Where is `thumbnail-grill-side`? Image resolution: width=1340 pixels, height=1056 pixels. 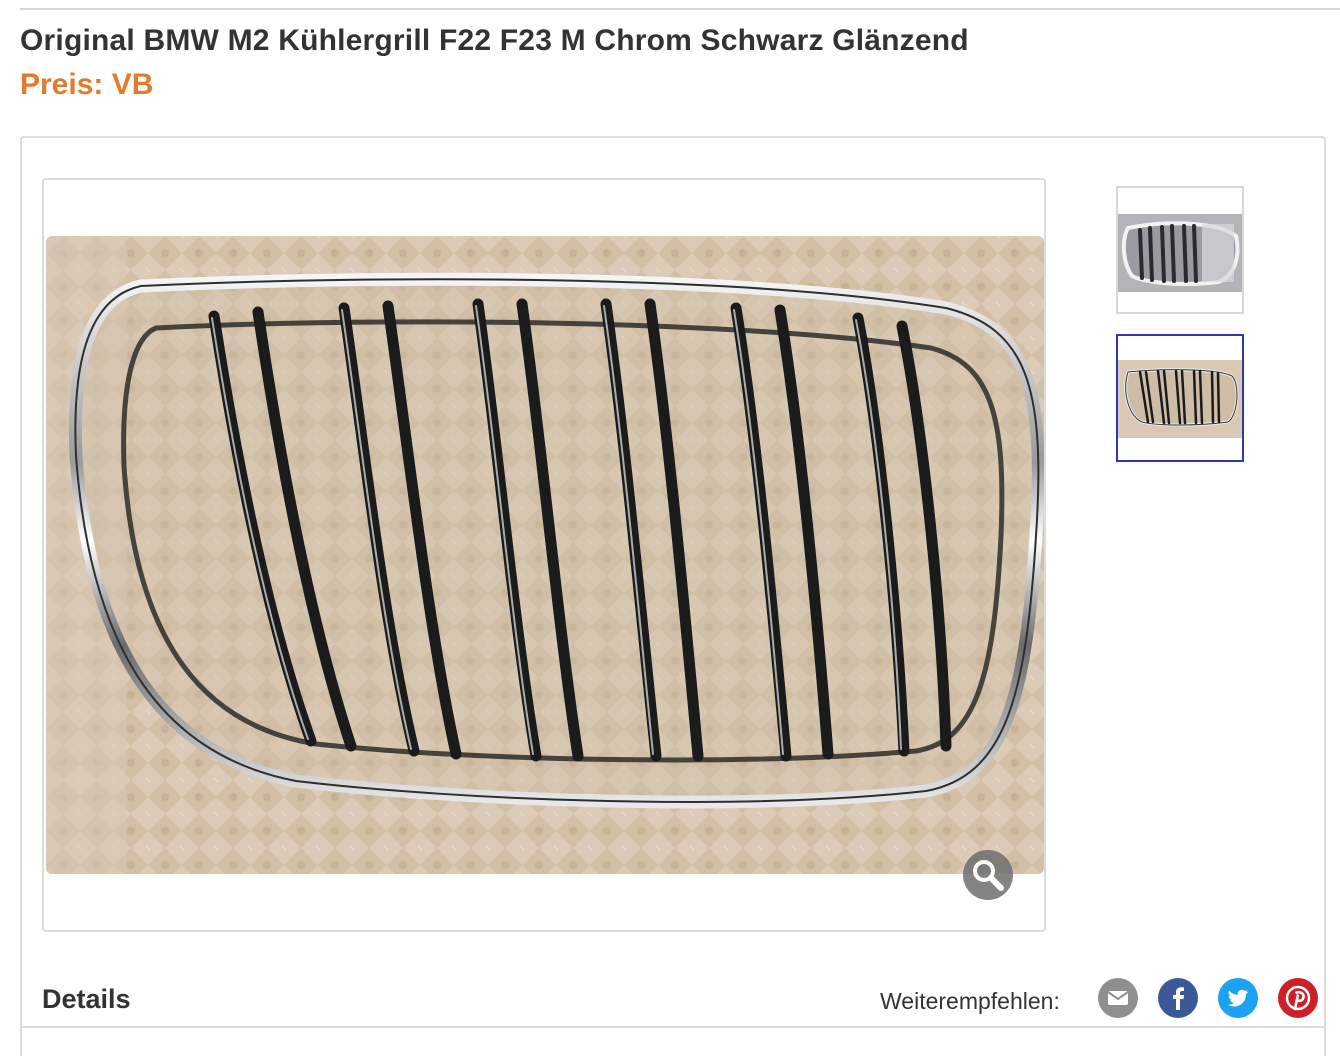
thumbnail-grill-side is located at coordinates (1180, 399).